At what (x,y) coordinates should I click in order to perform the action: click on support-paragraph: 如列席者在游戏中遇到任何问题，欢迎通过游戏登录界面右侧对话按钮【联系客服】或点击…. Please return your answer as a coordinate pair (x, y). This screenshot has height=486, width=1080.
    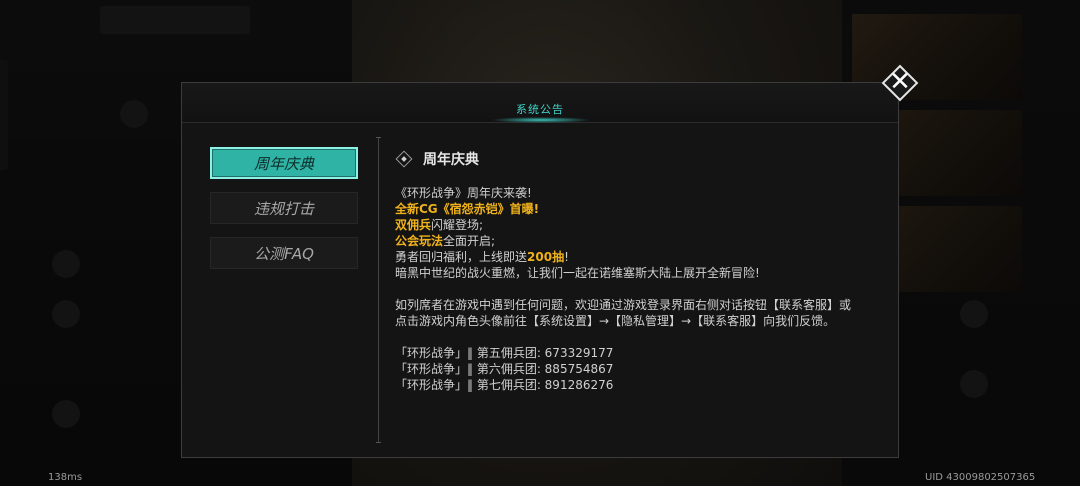
    Looking at the image, I should click on (623, 313).